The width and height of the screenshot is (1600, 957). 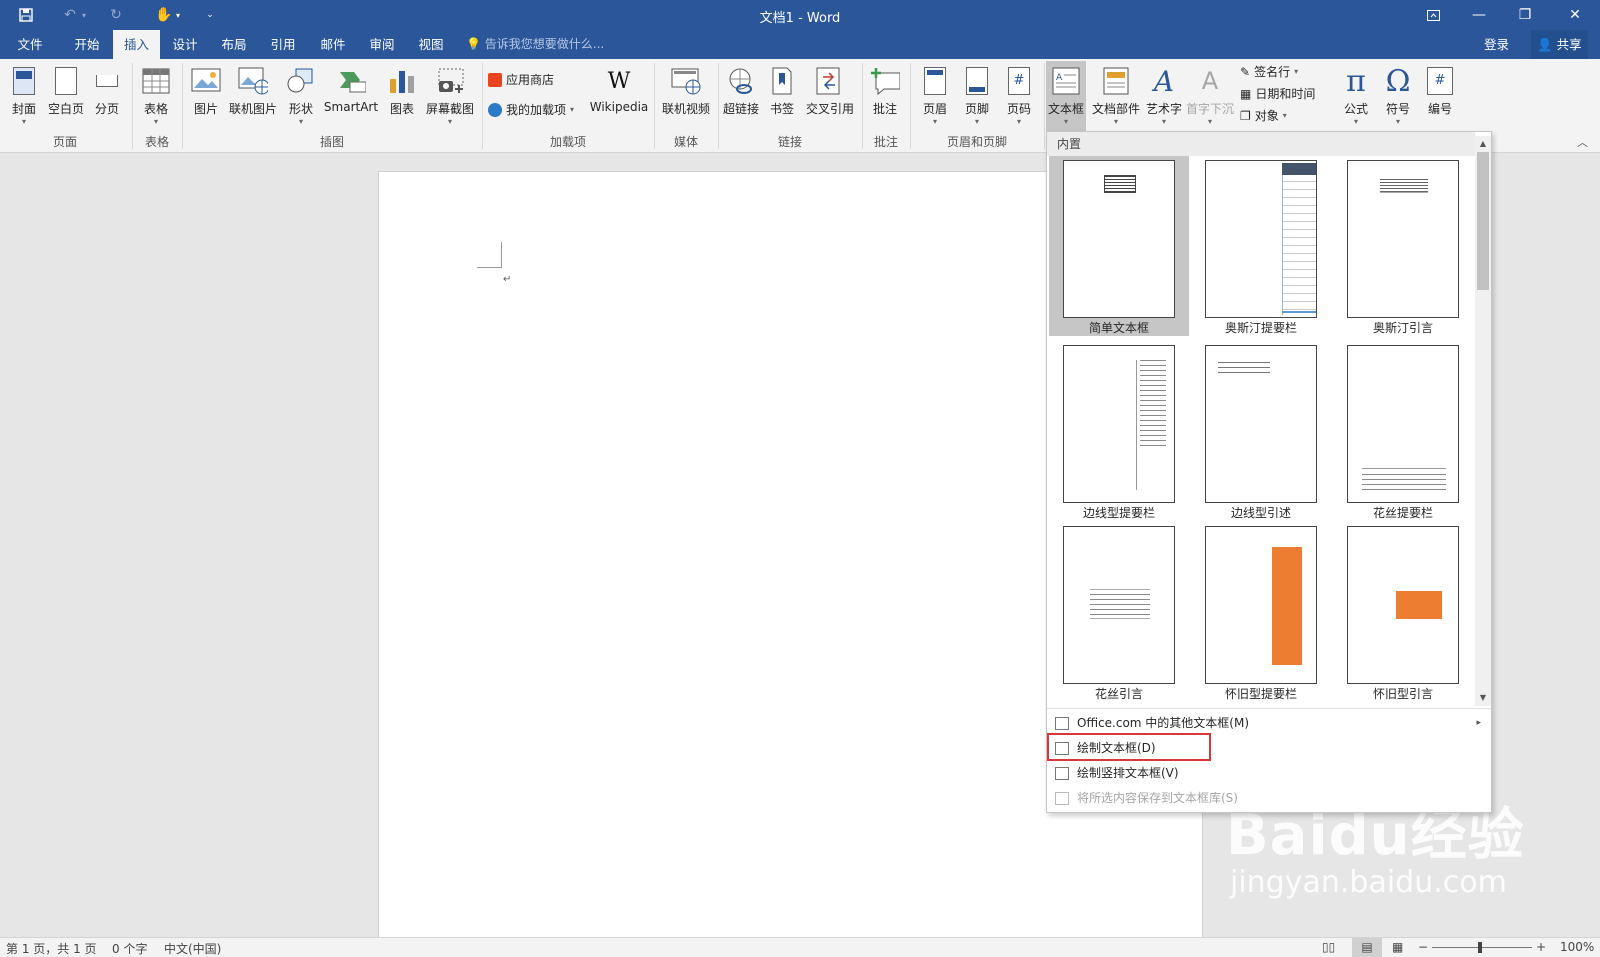 What do you see at coordinates (402, 96) in the screenshot?
I see `chart-button: 图表` at bounding box center [402, 96].